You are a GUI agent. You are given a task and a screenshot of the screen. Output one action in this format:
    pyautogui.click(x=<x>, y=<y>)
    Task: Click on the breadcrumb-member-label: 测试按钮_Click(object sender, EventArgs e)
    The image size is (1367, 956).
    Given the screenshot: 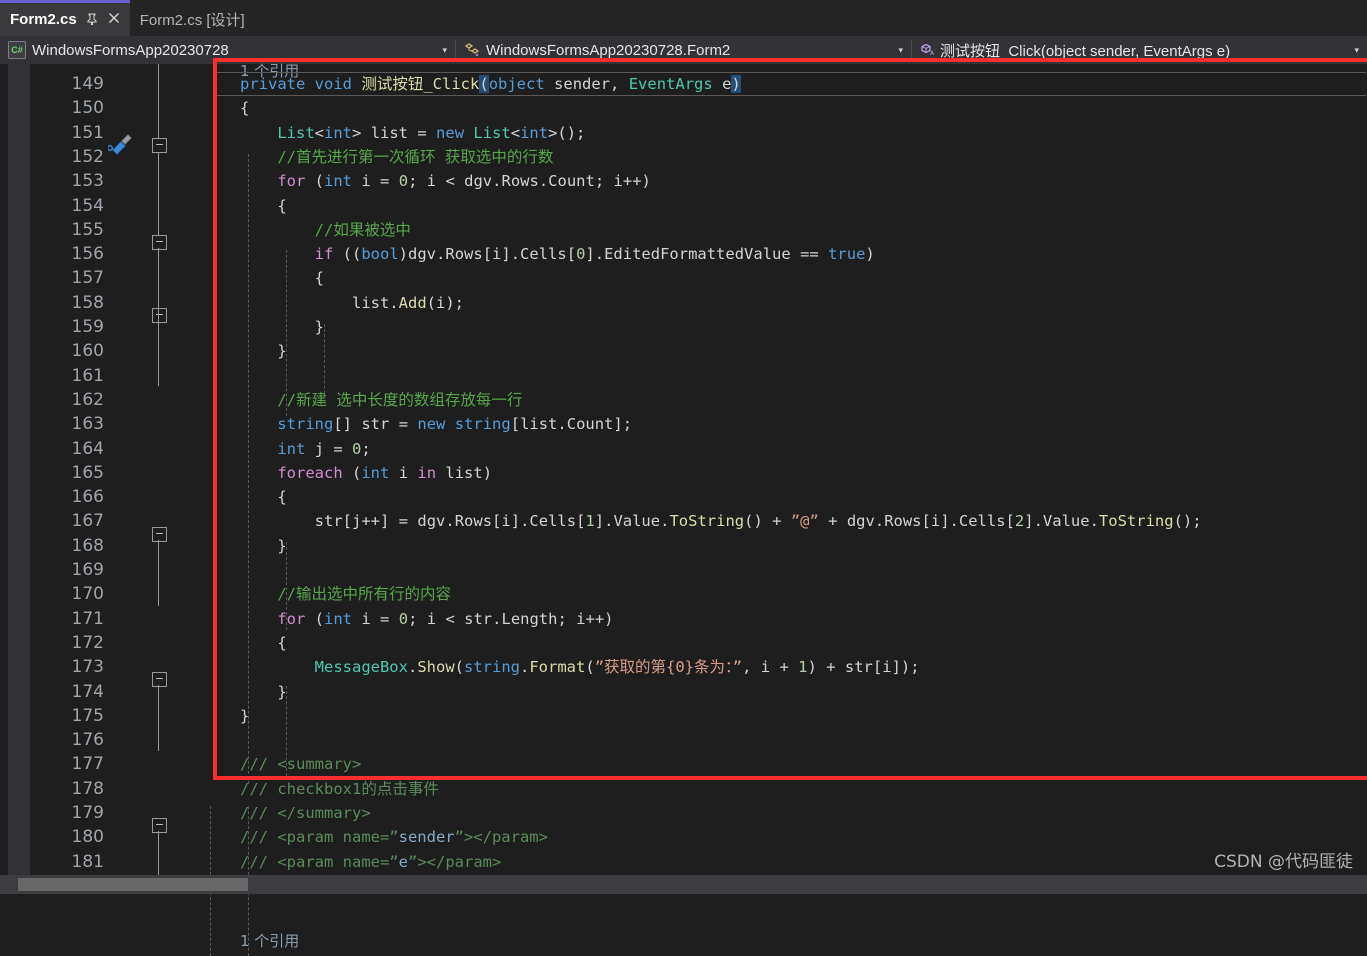 What is the action you would take?
    pyautogui.click(x=1085, y=51)
    